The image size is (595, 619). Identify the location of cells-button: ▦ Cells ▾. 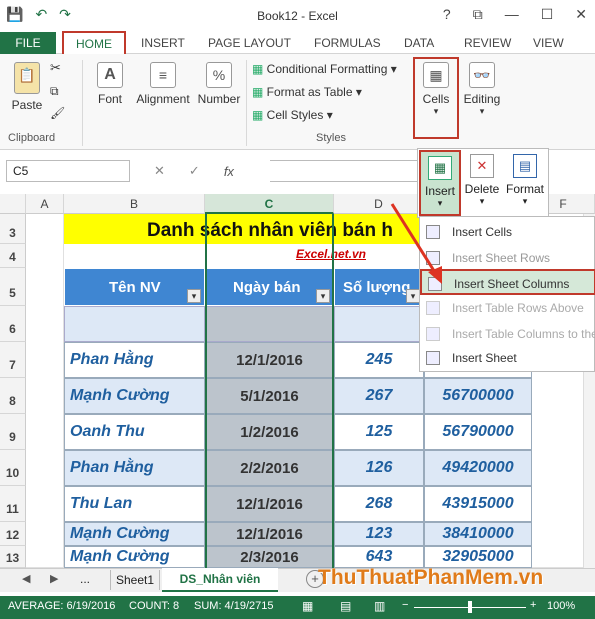
(436, 89).